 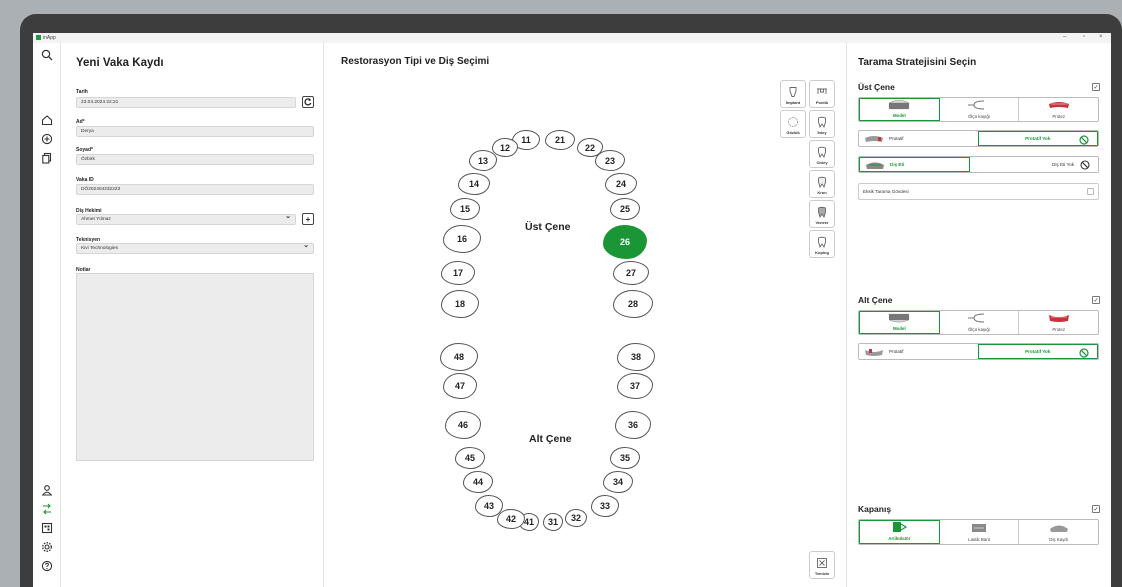 What do you see at coordinates (793, 132) in the screenshot?
I see `glasses-label: Gözlük` at bounding box center [793, 132].